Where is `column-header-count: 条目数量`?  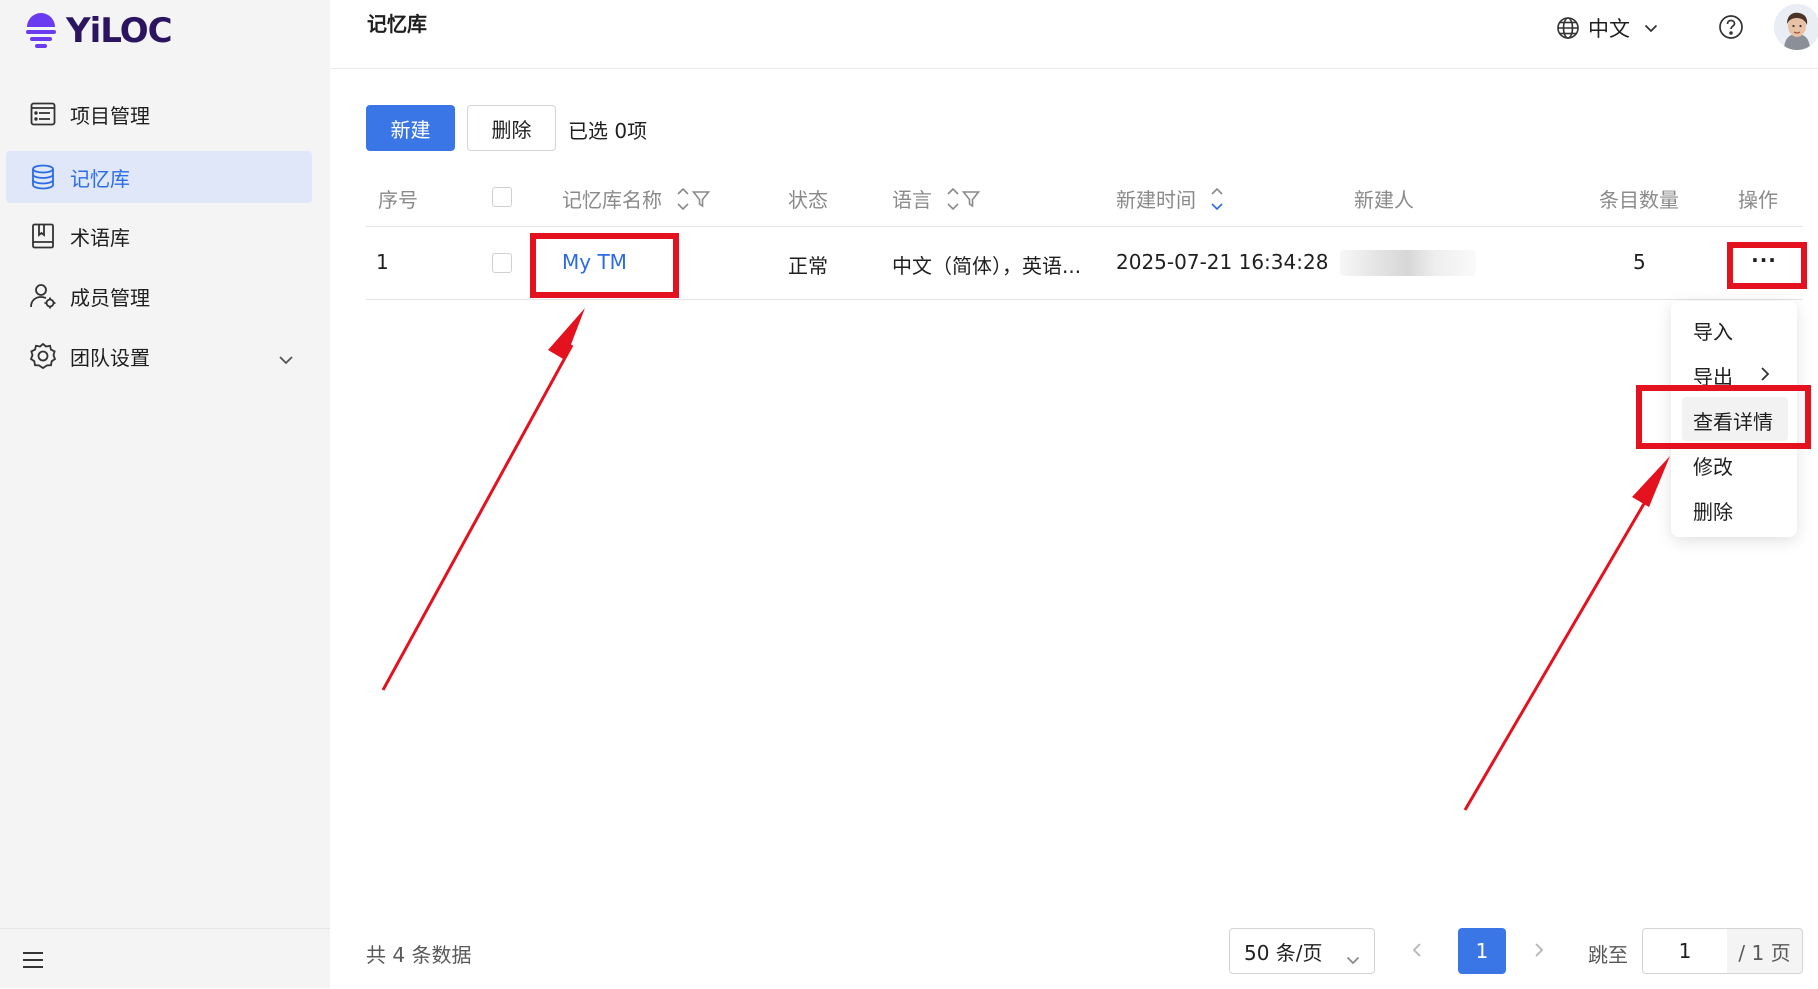 column-header-count: 条目数量 is located at coordinates (1639, 200).